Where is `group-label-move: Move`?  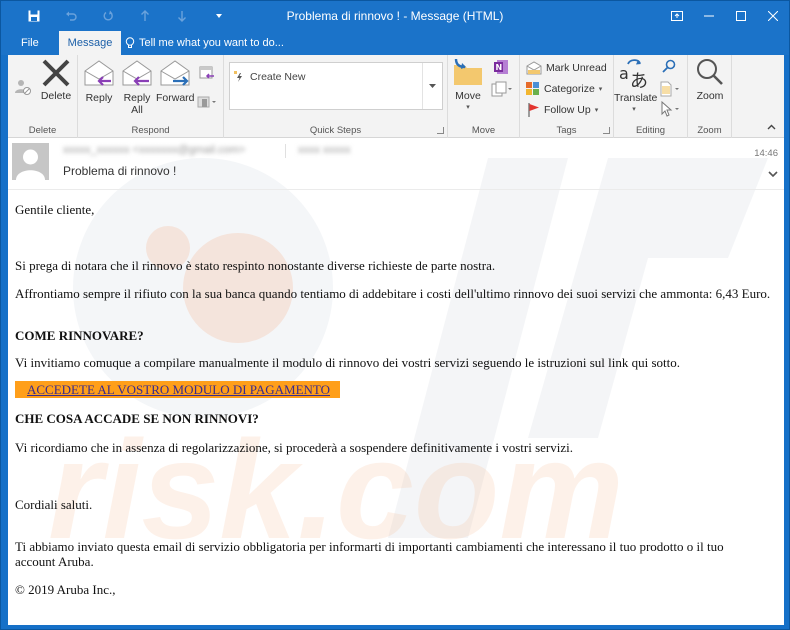 group-label-move: Move is located at coordinates (483, 130).